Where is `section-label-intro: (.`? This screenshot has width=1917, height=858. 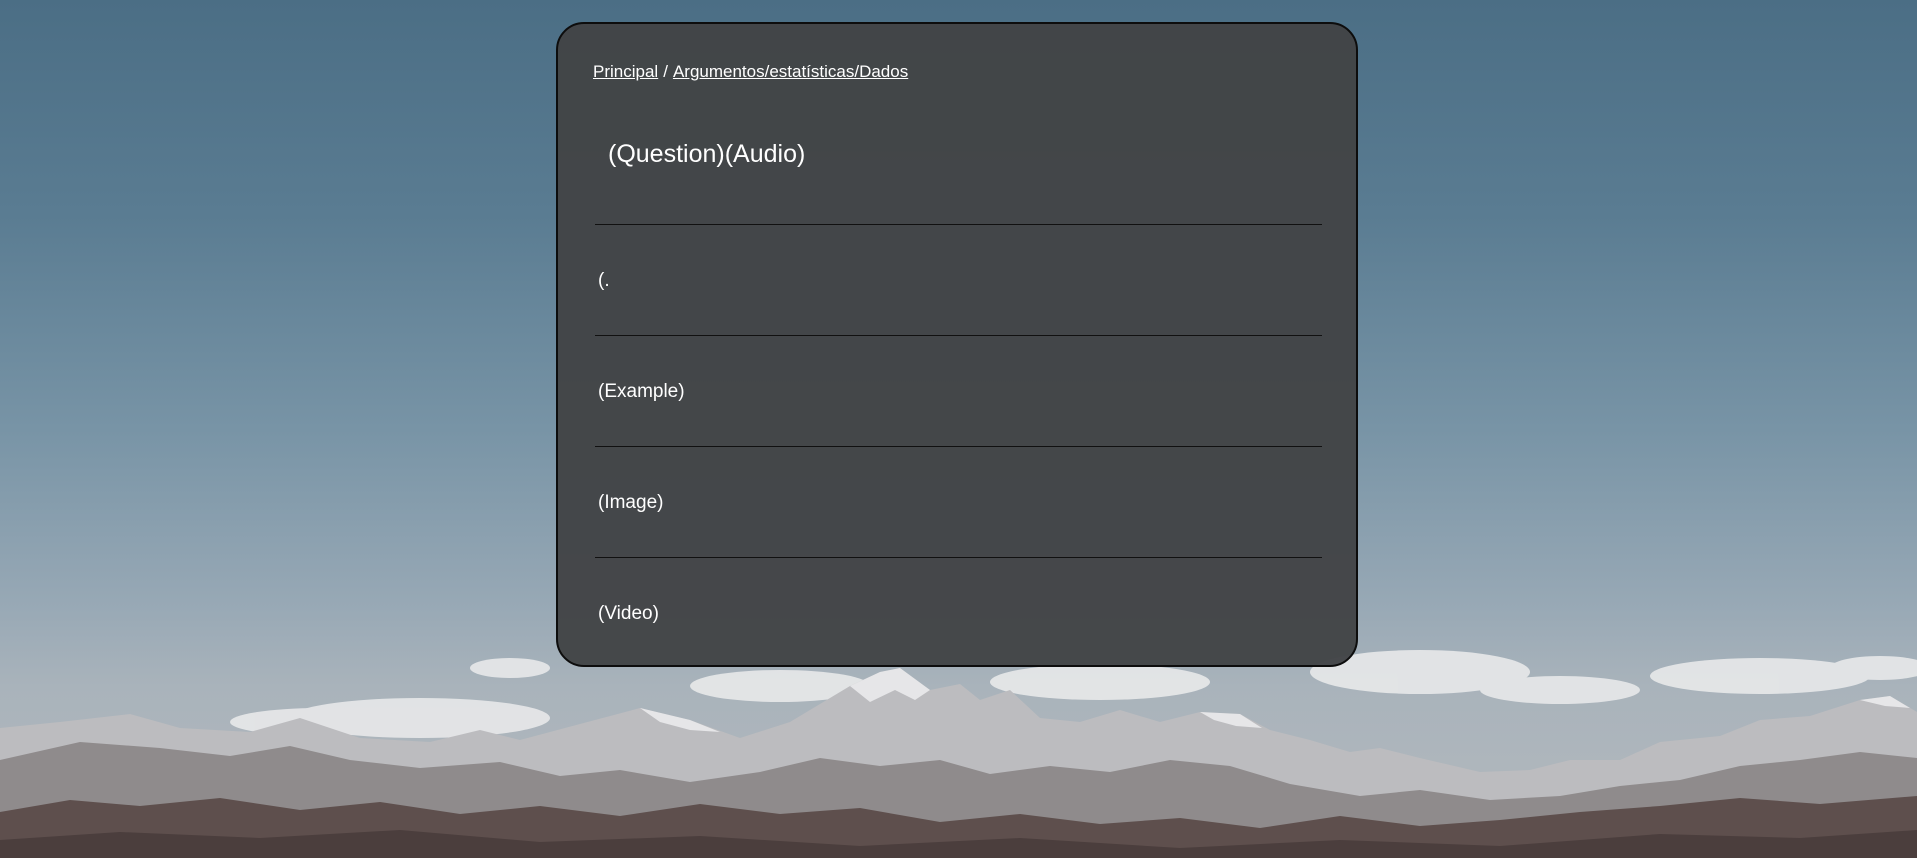
section-label-intro: (. is located at coordinates (604, 280).